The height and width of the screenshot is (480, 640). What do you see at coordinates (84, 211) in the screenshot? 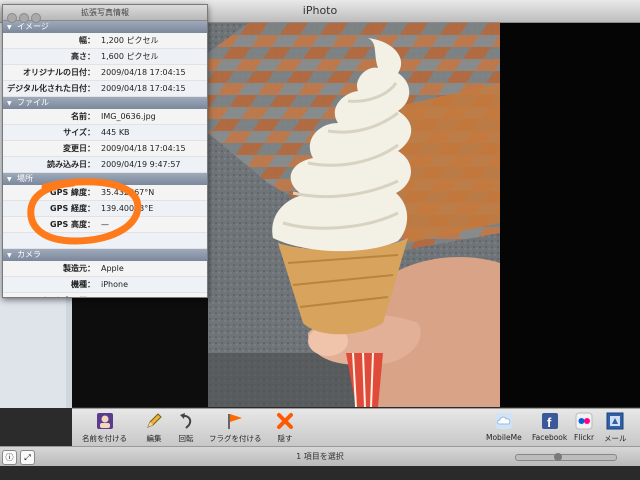
I see `handdrawn-highlight-circle` at bounding box center [84, 211].